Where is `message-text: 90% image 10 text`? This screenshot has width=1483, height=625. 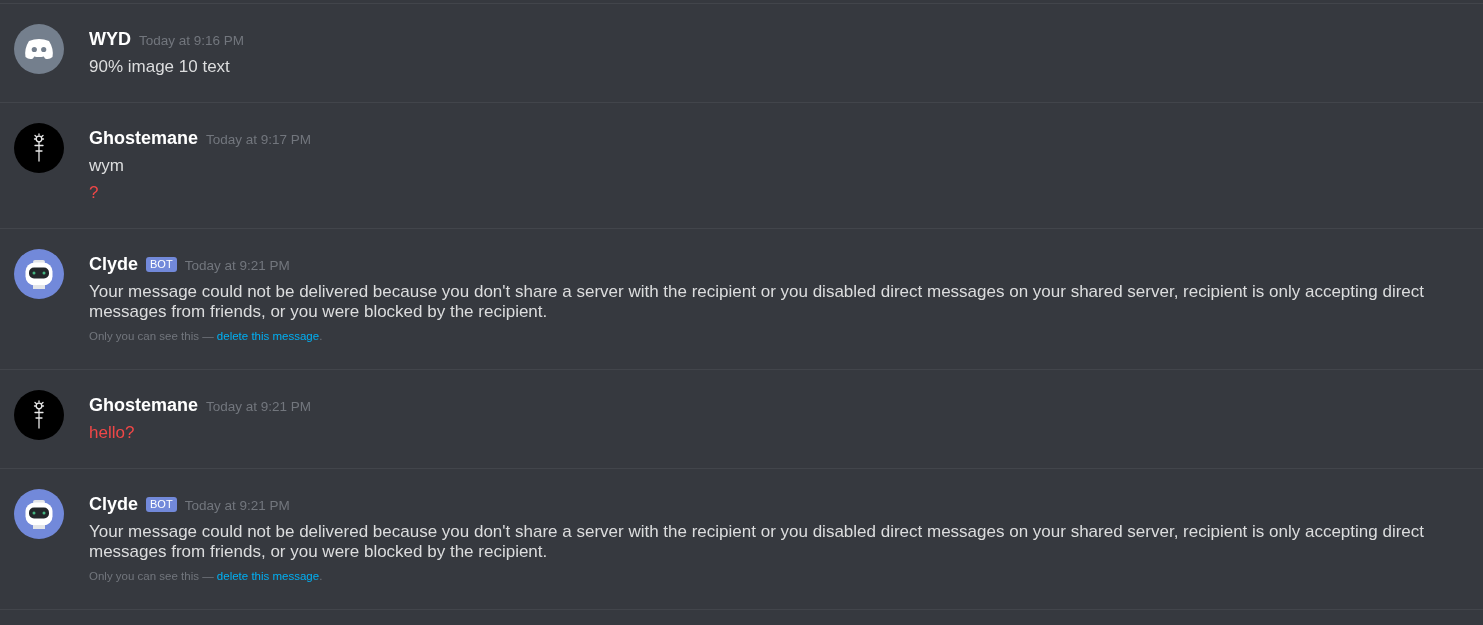 message-text: 90% image 10 text is located at coordinates (160, 67).